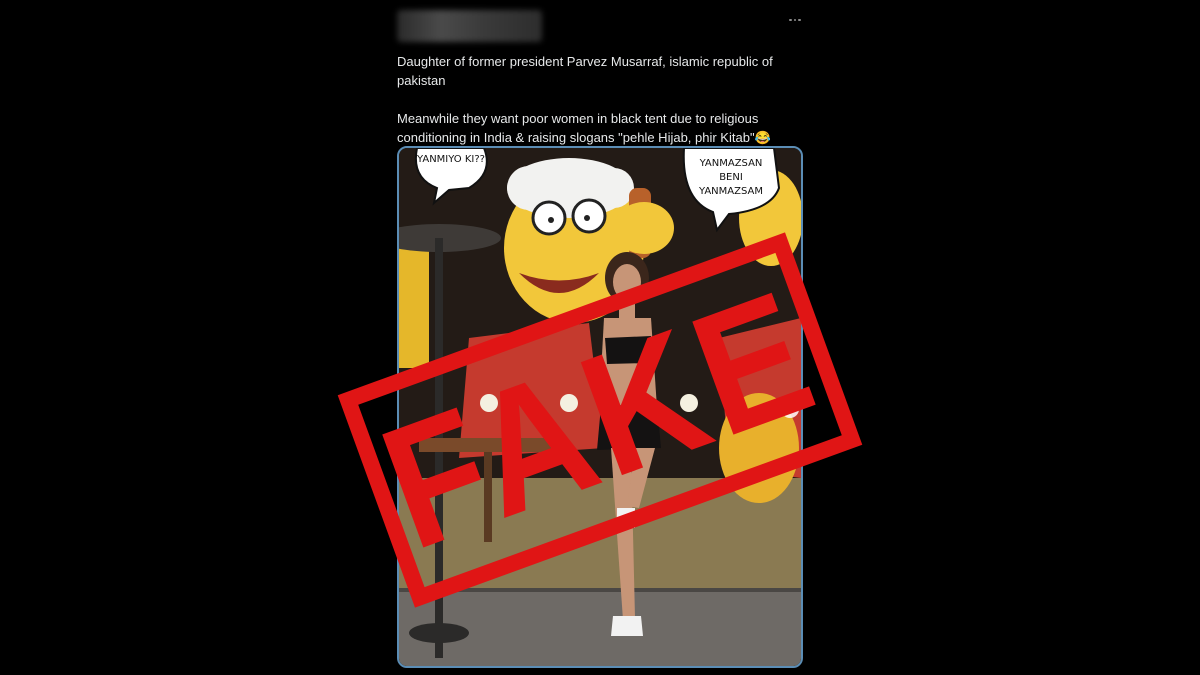 The image size is (1200, 675). Describe the element at coordinates (469, 26) in the screenshot. I see `author-blurred` at that location.